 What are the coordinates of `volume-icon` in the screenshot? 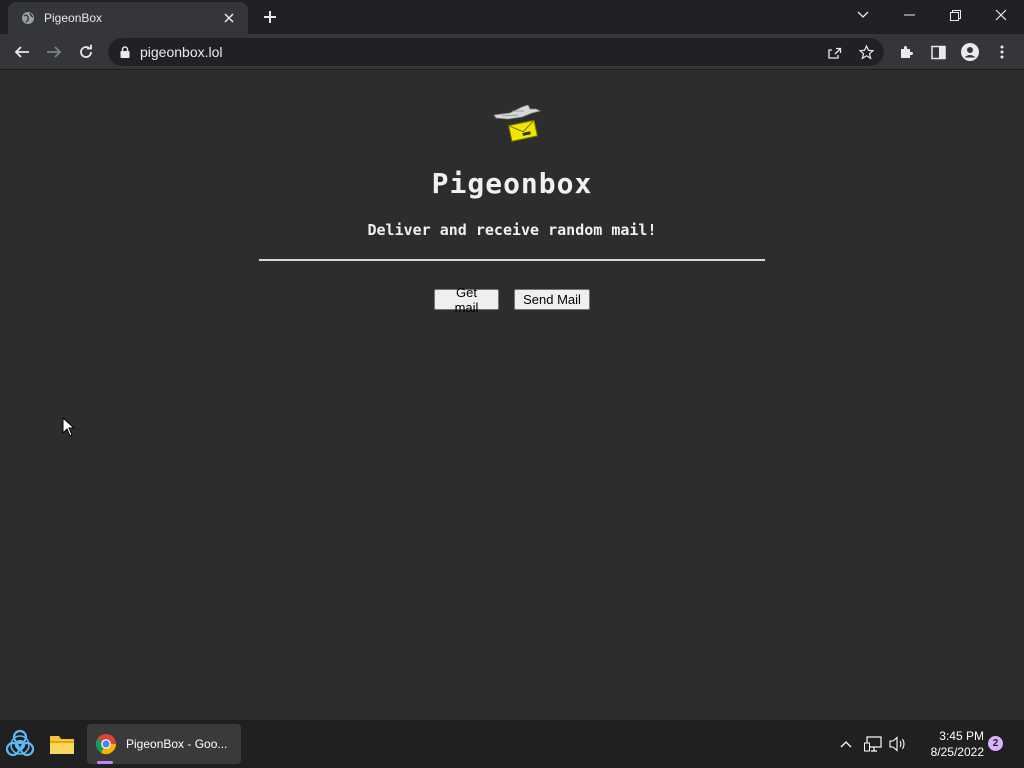 It's located at (898, 744).